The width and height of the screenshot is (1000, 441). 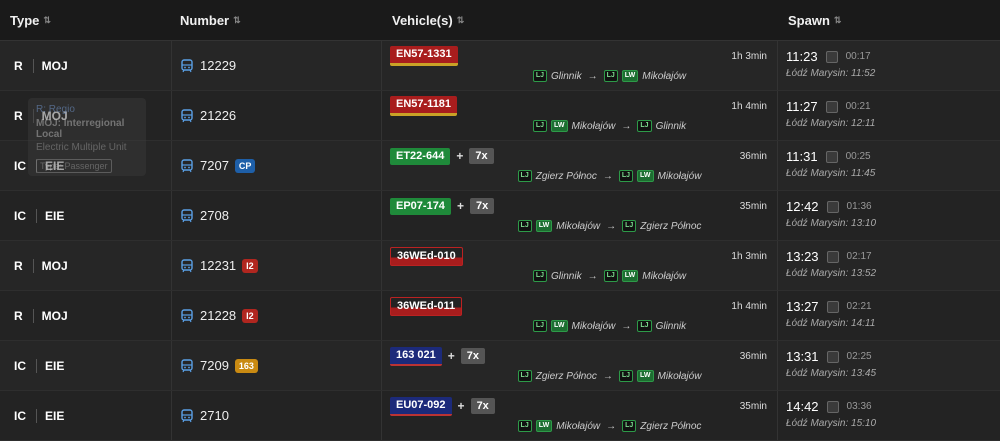 I want to click on spawn-time: 14:42, so click(x=802, y=406).